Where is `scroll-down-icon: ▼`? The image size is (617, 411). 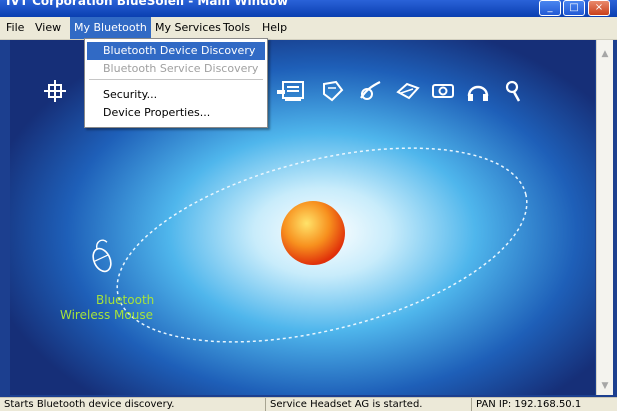 scroll-down-icon: ▼ is located at coordinates (605, 386).